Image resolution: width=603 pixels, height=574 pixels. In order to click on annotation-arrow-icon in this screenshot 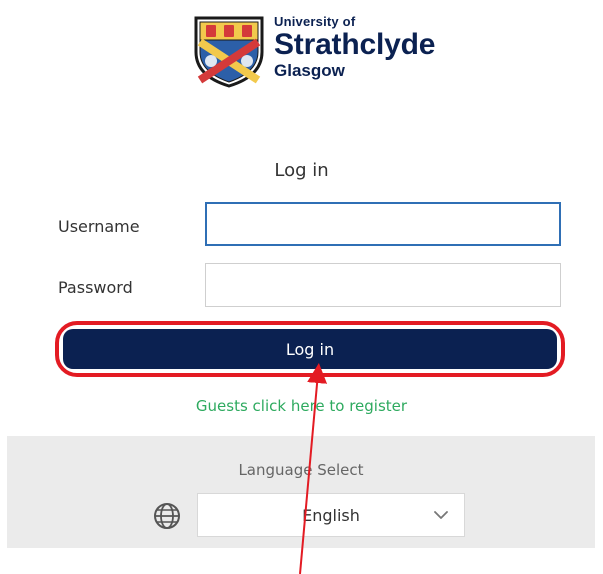, I will do `click(313, 468)`.